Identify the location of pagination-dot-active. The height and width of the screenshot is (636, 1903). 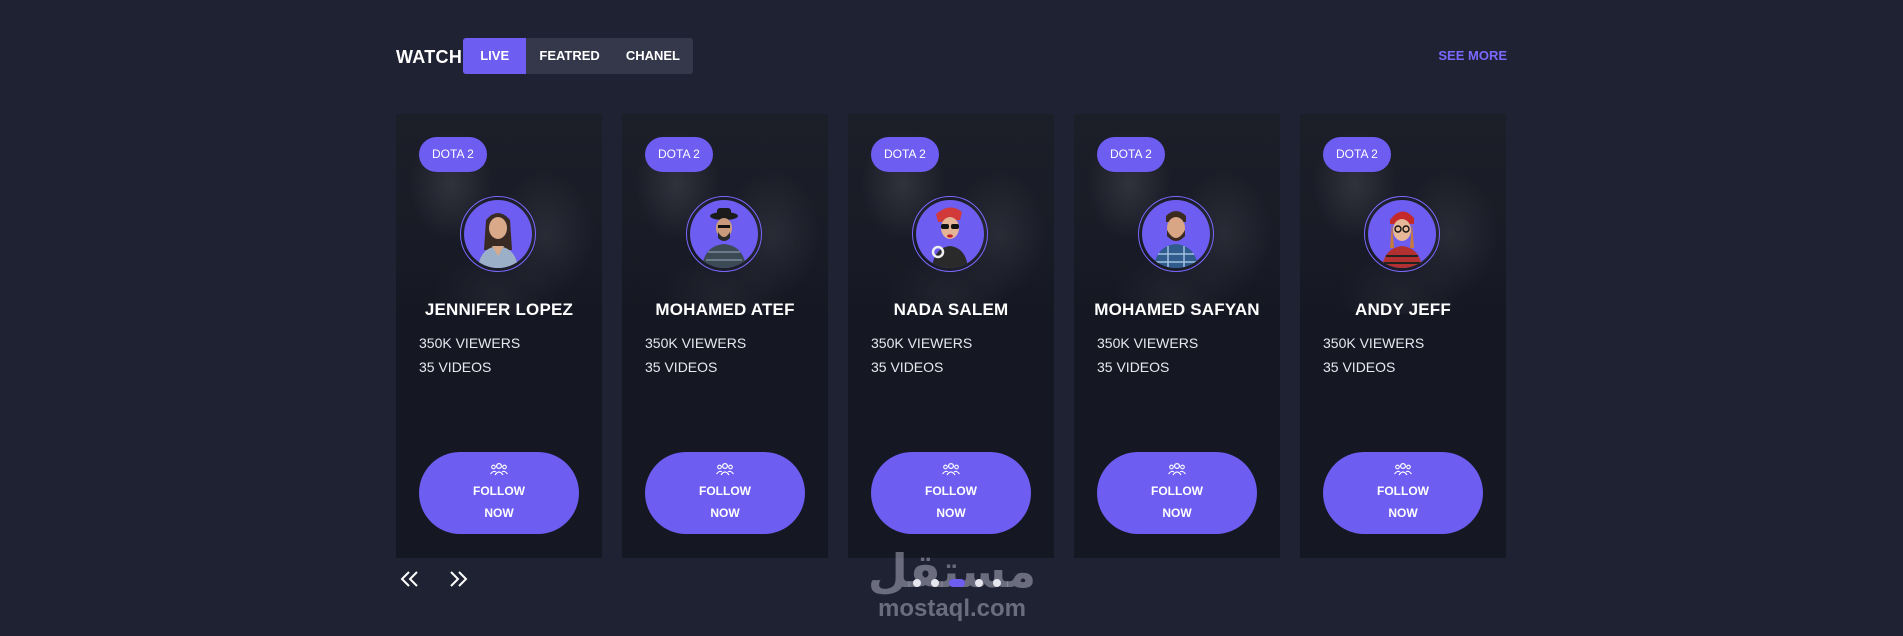
(957, 583).